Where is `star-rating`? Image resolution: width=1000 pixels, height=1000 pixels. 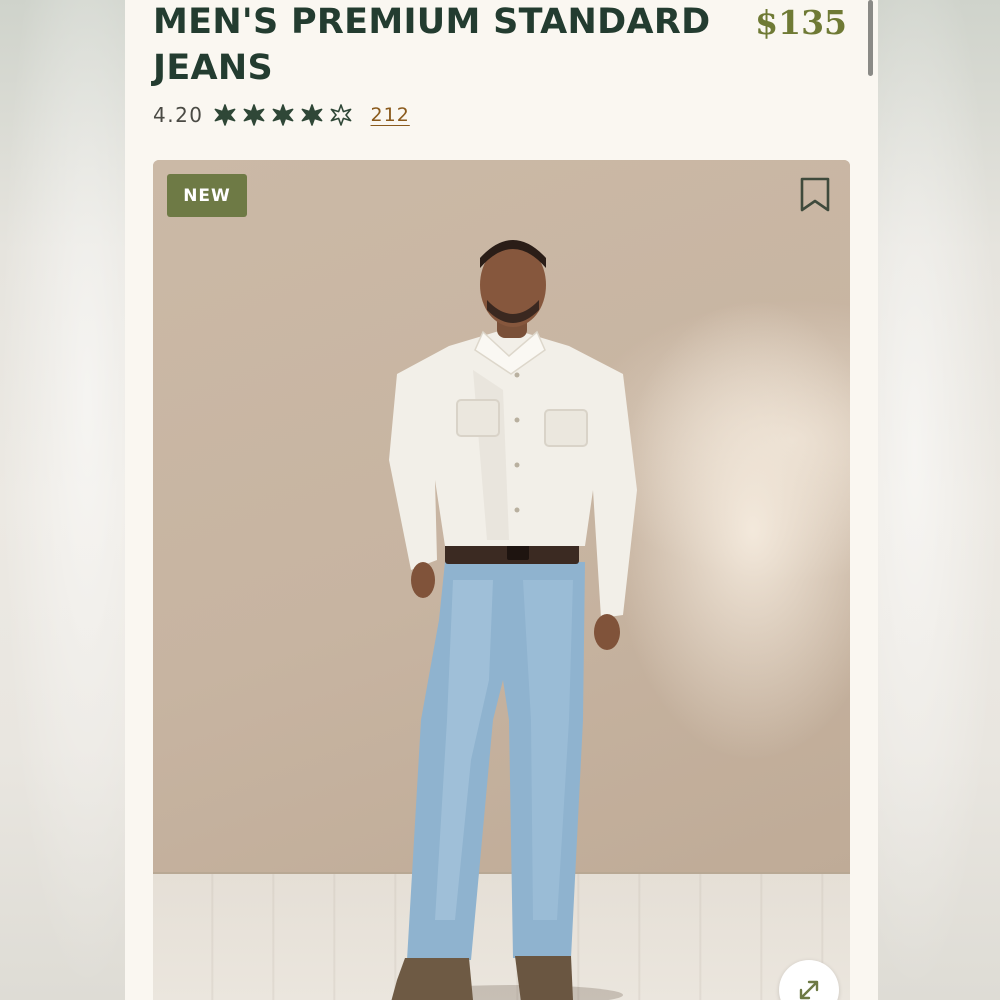 star-rating is located at coordinates (286, 115).